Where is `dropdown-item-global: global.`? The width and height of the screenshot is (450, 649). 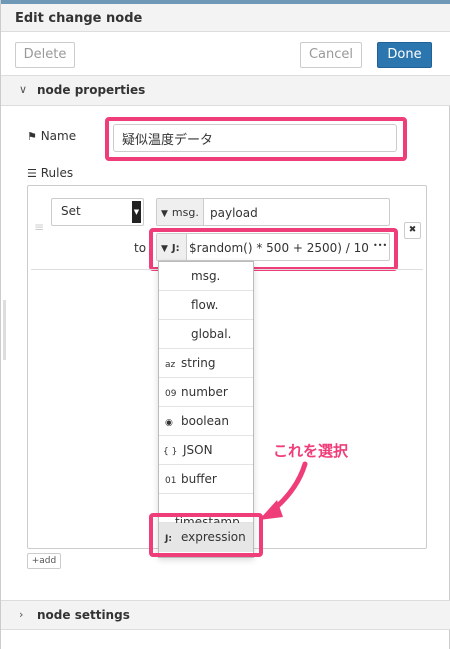 dropdown-item-global: global. is located at coordinates (206, 334).